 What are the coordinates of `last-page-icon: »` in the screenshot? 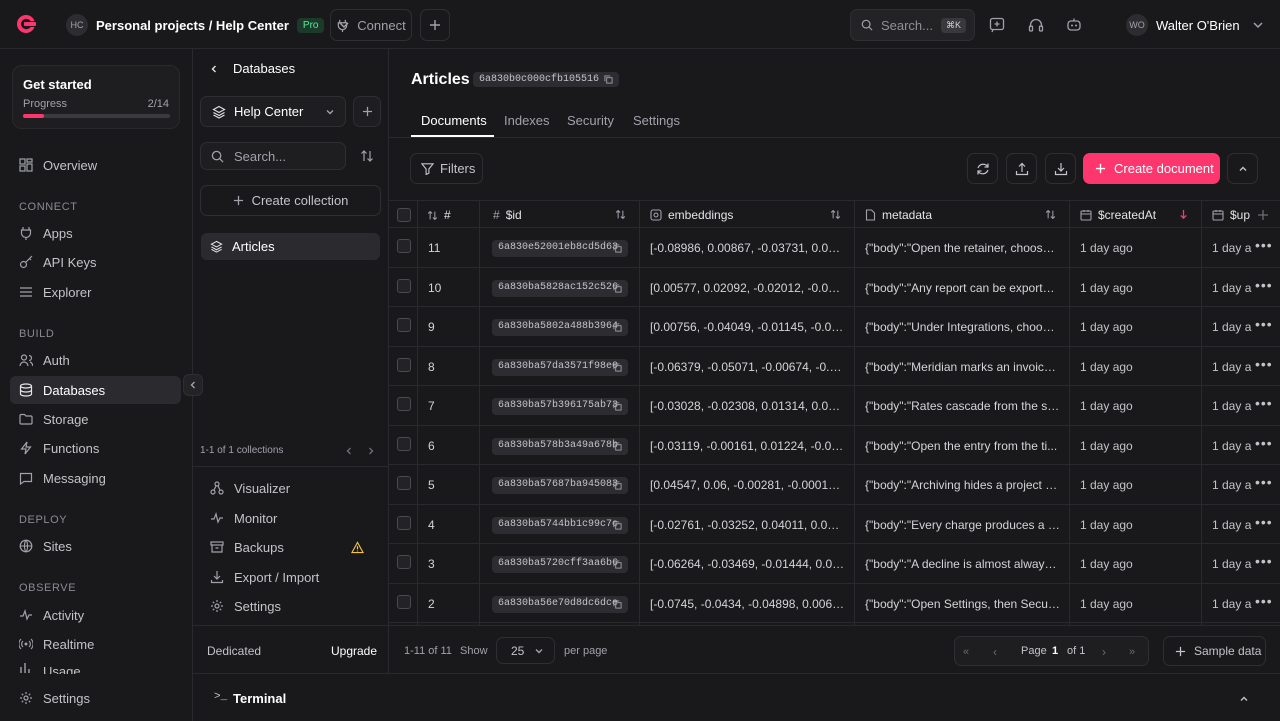 It's located at (1132, 652).